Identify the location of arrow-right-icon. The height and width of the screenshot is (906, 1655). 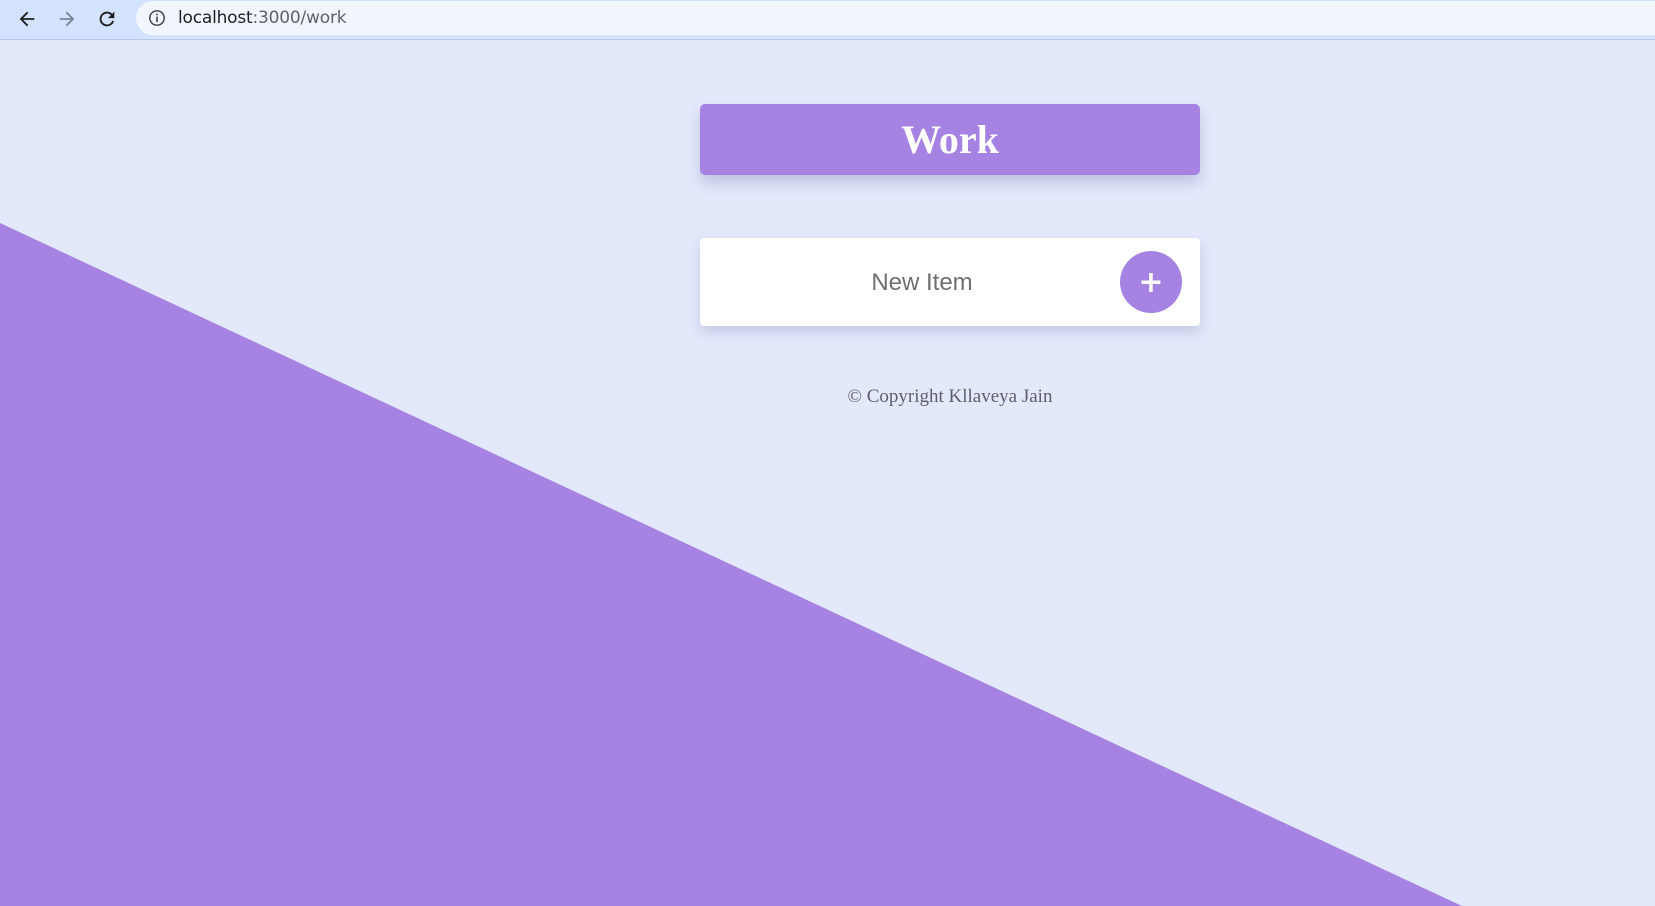
(67, 19).